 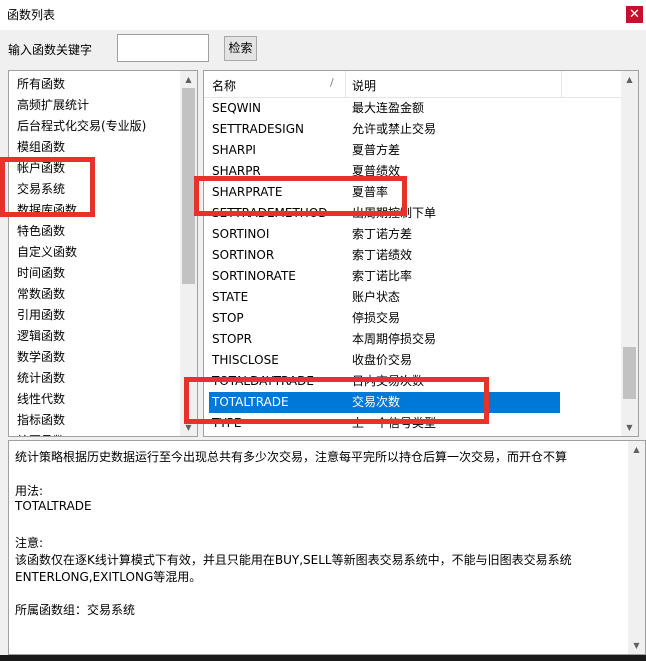 I want to click on function-desc: 日内交易次数, so click(x=388, y=381).